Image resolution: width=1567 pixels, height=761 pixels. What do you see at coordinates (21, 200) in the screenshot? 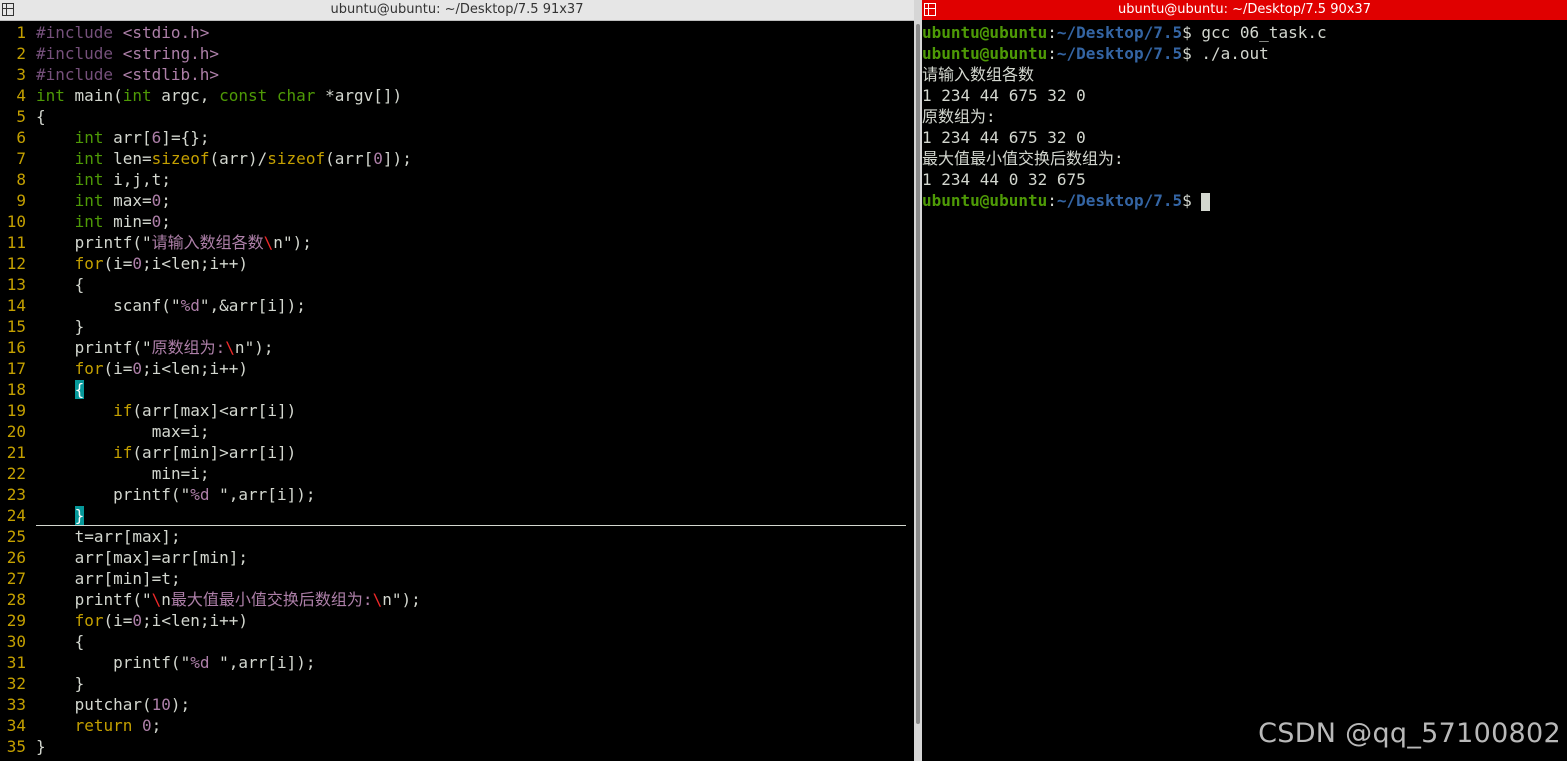
I see `line-number: 9` at bounding box center [21, 200].